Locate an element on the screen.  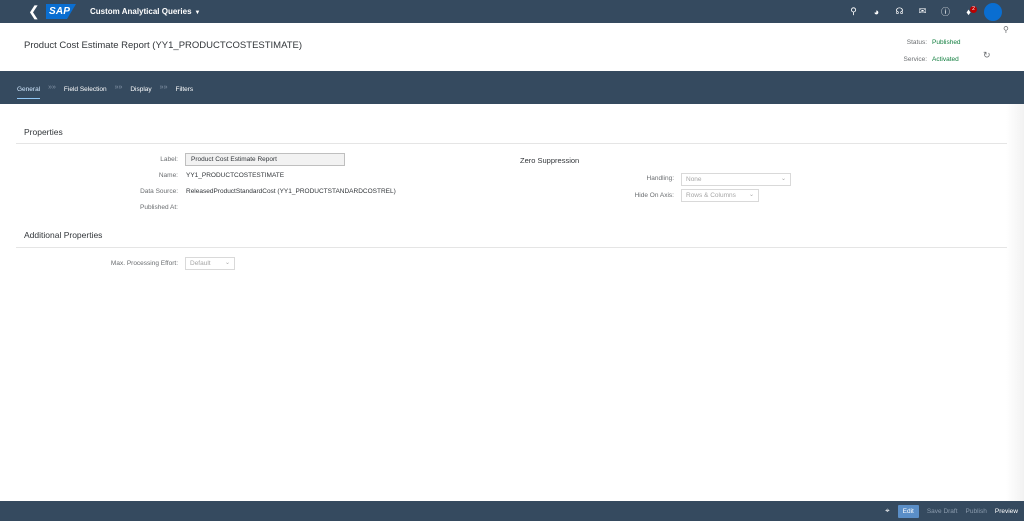
zoom-icon: ⚲ is located at coordinates (1006, 29).